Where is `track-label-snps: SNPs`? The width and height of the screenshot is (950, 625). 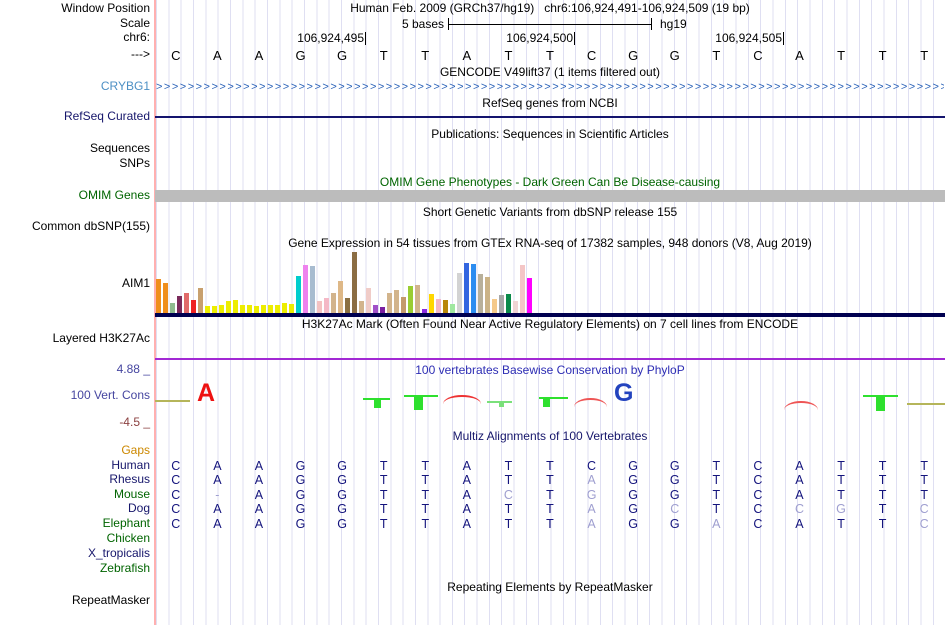 track-label-snps: SNPs is located at coordinates (75, 163).